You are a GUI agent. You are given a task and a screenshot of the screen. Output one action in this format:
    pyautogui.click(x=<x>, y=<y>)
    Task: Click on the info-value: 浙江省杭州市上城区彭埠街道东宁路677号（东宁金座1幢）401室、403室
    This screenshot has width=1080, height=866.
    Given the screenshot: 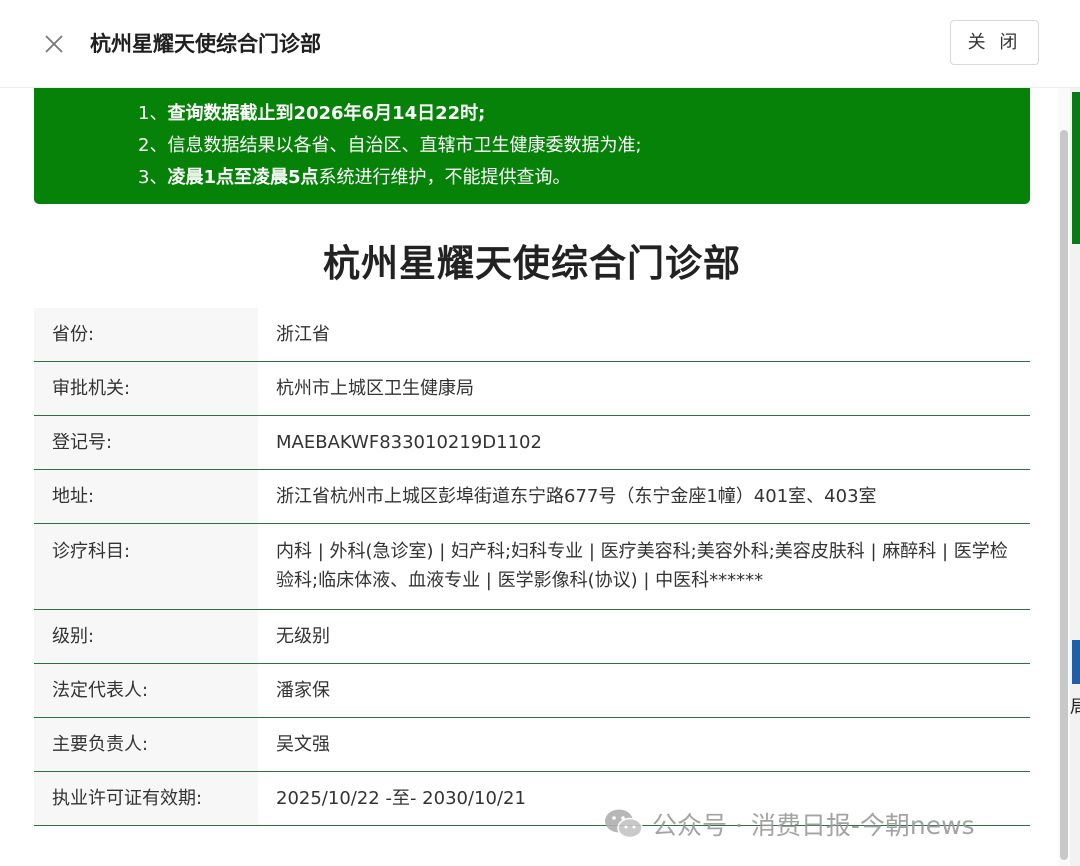 What is the action you would take?
    pyautogui.click(x=576, y=496)
    